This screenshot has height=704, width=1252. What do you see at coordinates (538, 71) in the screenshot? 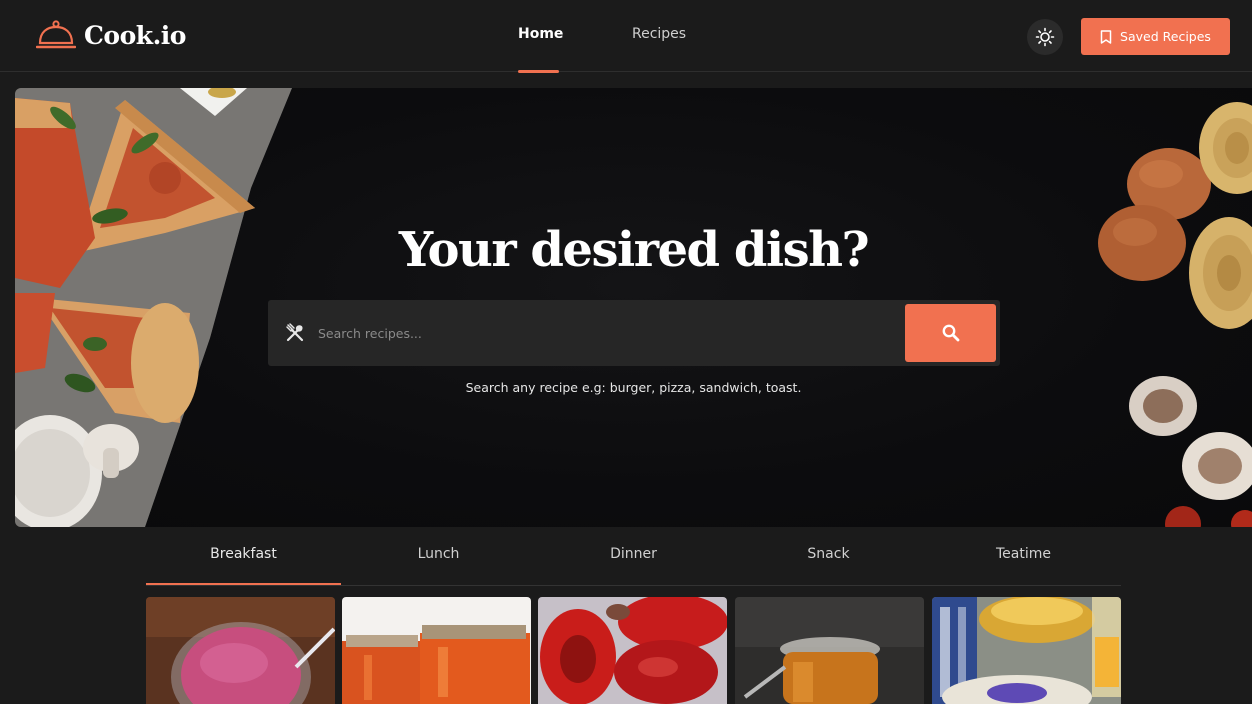
I see `nav-active-indicator` at bounding box center [538, 71].